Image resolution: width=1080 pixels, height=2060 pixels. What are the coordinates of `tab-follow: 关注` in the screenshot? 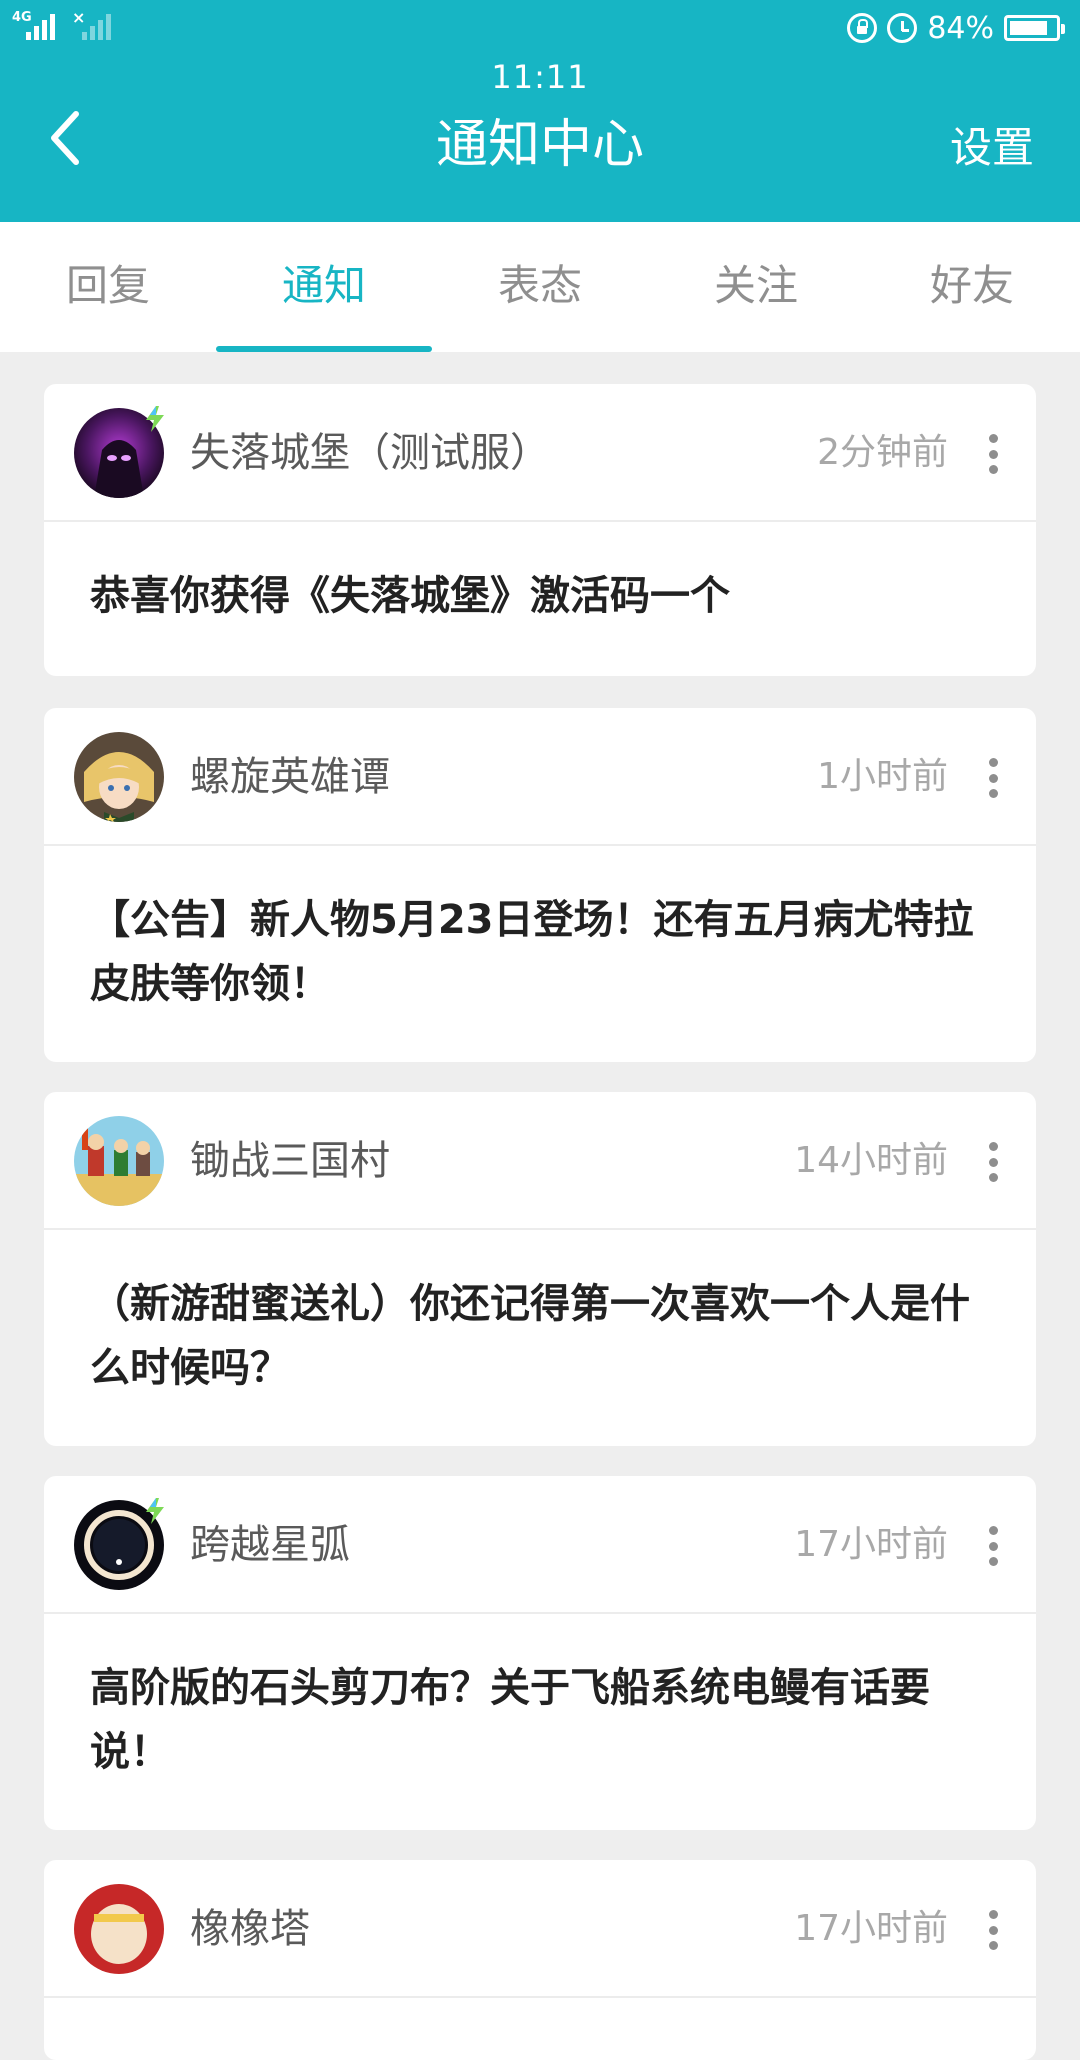 It's located at (756, 287).